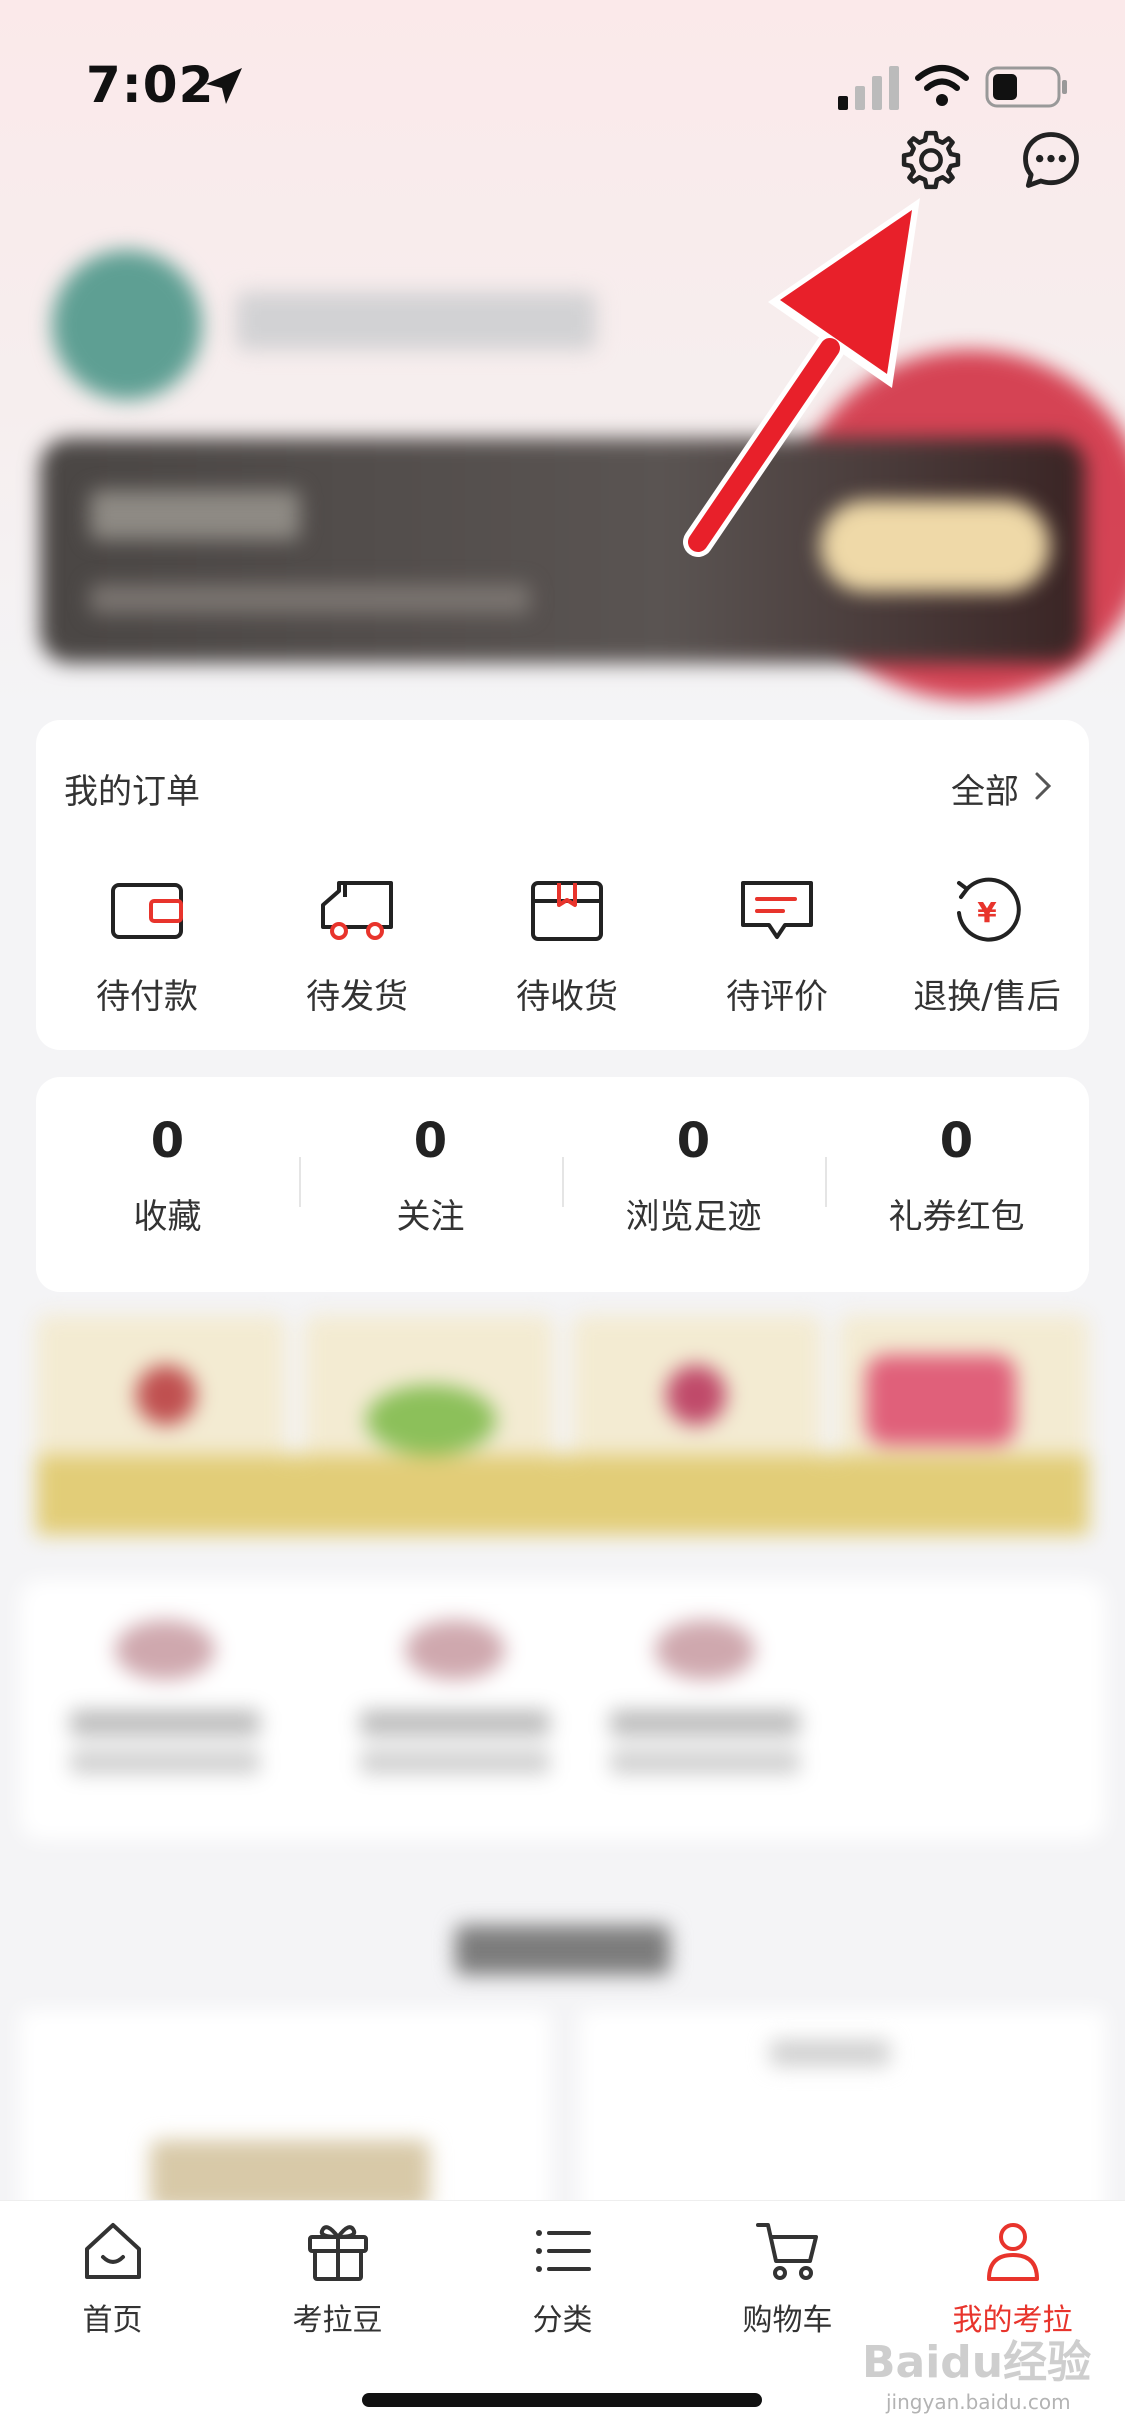  I want to click on avatar, so click(127, 325).